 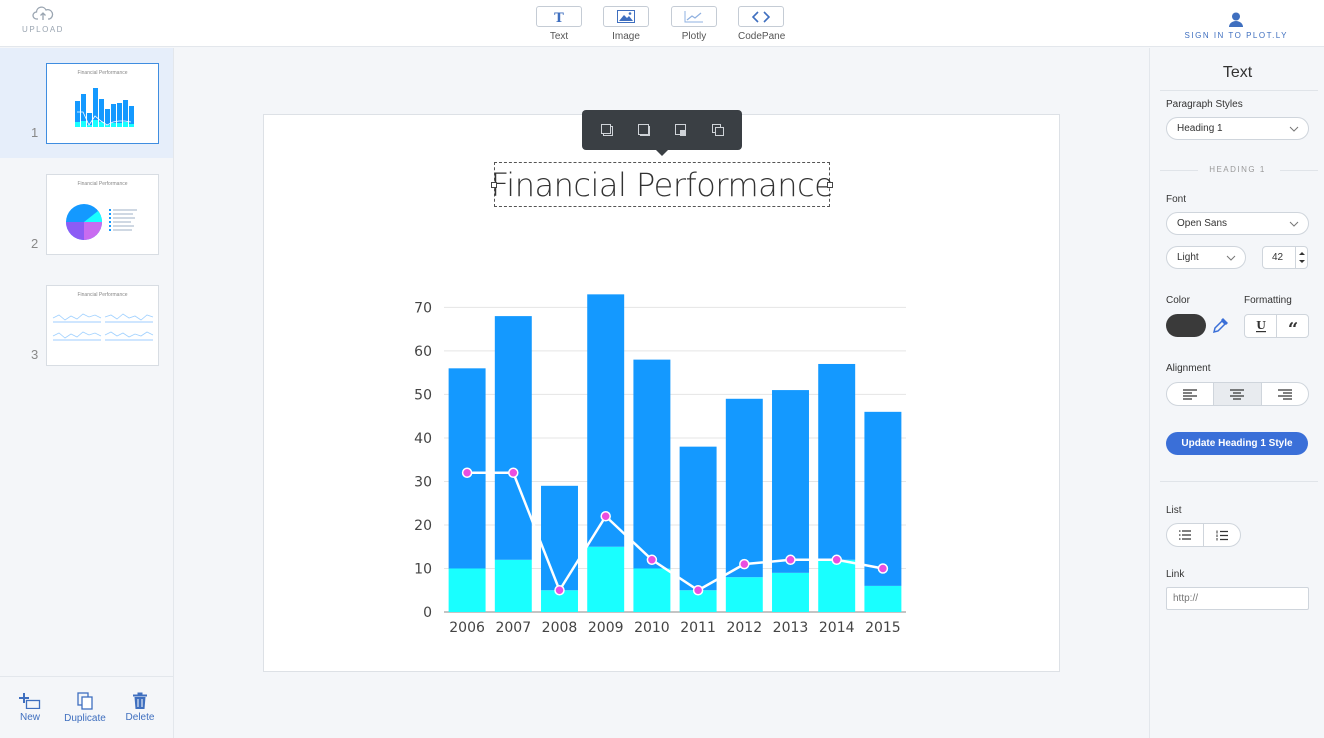 What do you see at coordinates (559, 24) in the screenshot?
I see `add-text-button: T Text` at bounding box center [559, 24].